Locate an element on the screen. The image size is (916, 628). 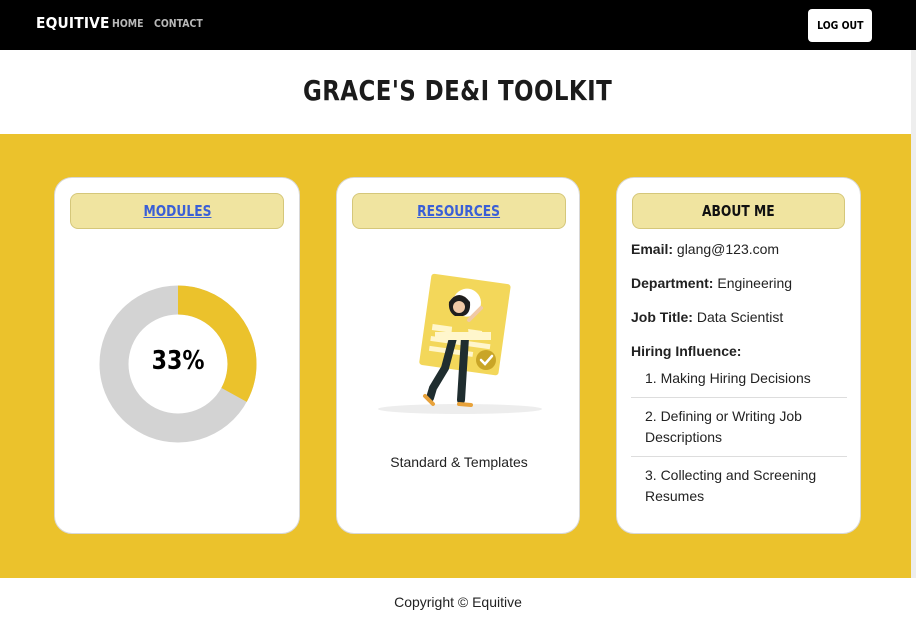
resources-link: RESOURCES is located at coordinates (459, 211).